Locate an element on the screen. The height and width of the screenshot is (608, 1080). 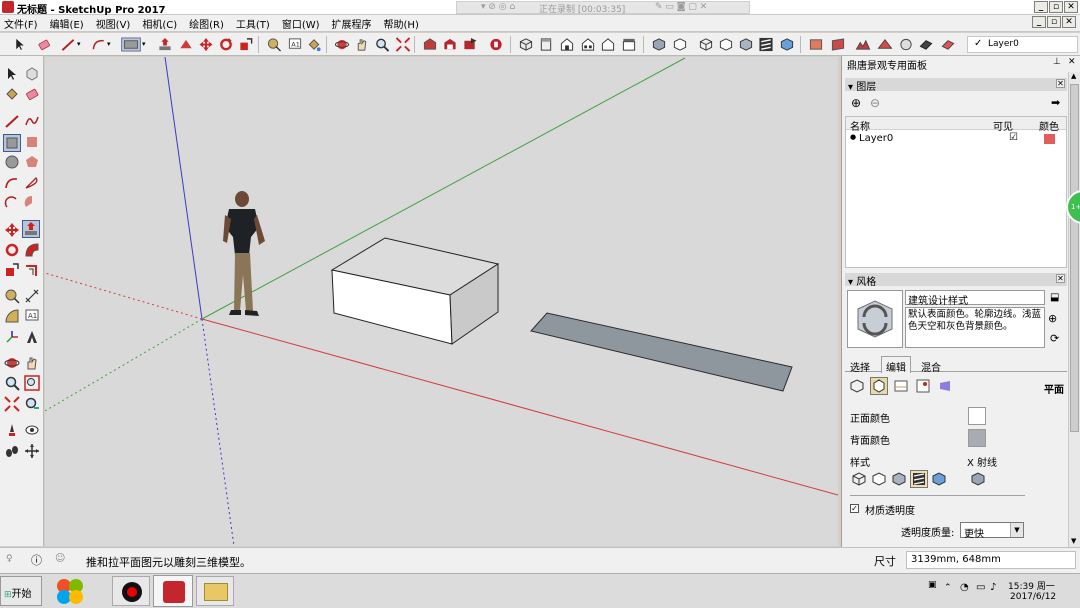
user-icon: ☺ is located at coordinates (60, 558).